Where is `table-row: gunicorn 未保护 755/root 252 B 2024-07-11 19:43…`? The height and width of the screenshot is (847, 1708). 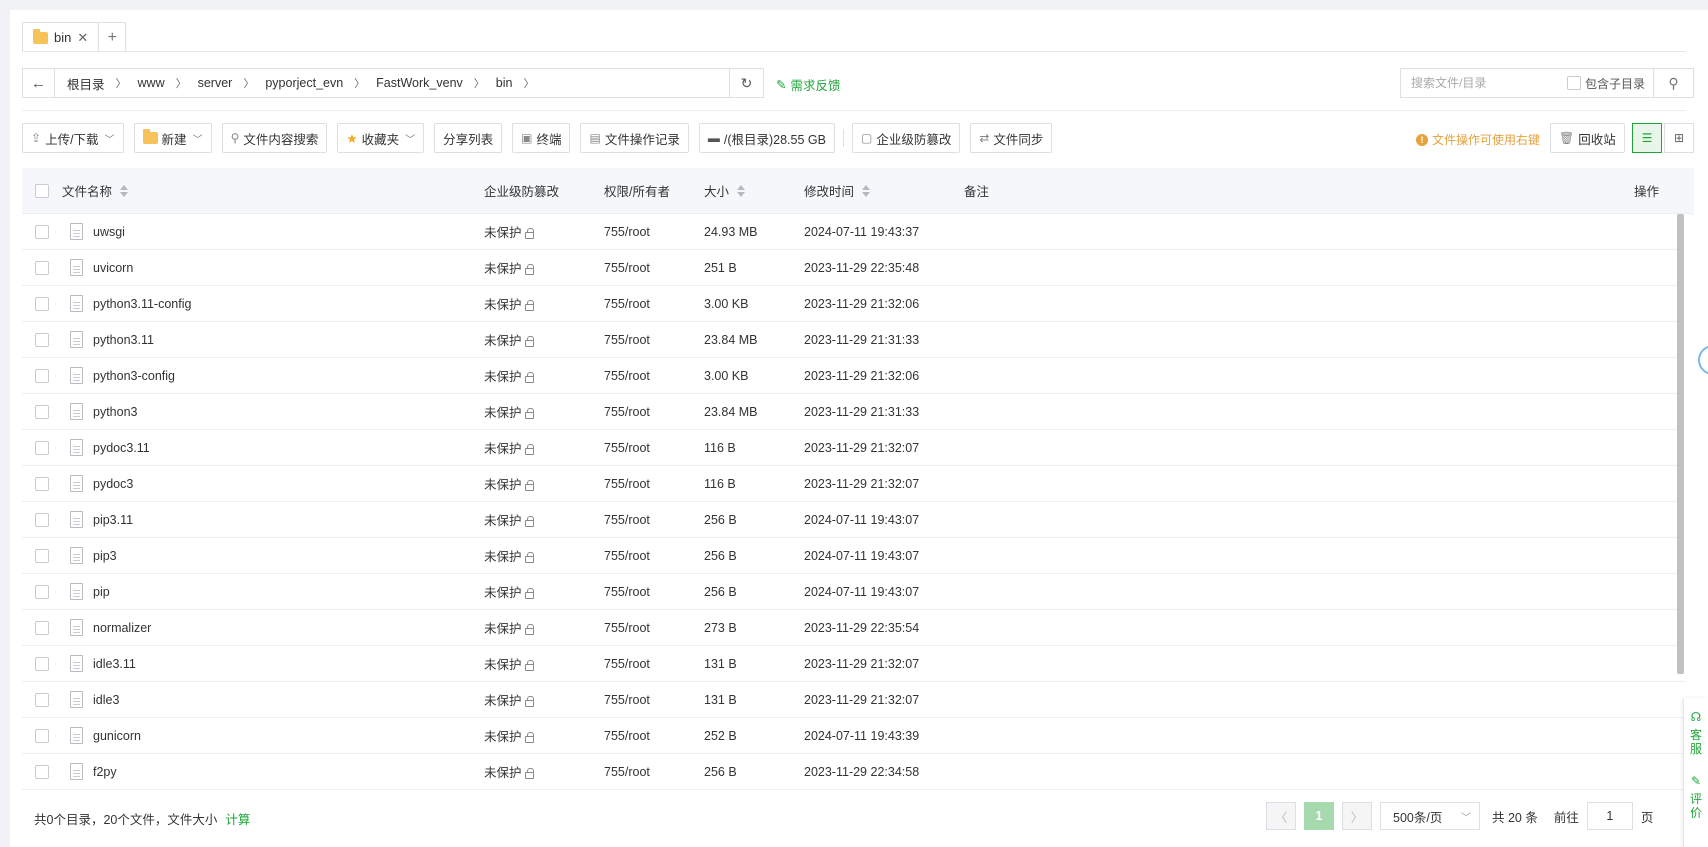
table-row: gunicorn 未保护 755/root 252 B 2024-07-11 19:43… is located at coordinates (853, 736).